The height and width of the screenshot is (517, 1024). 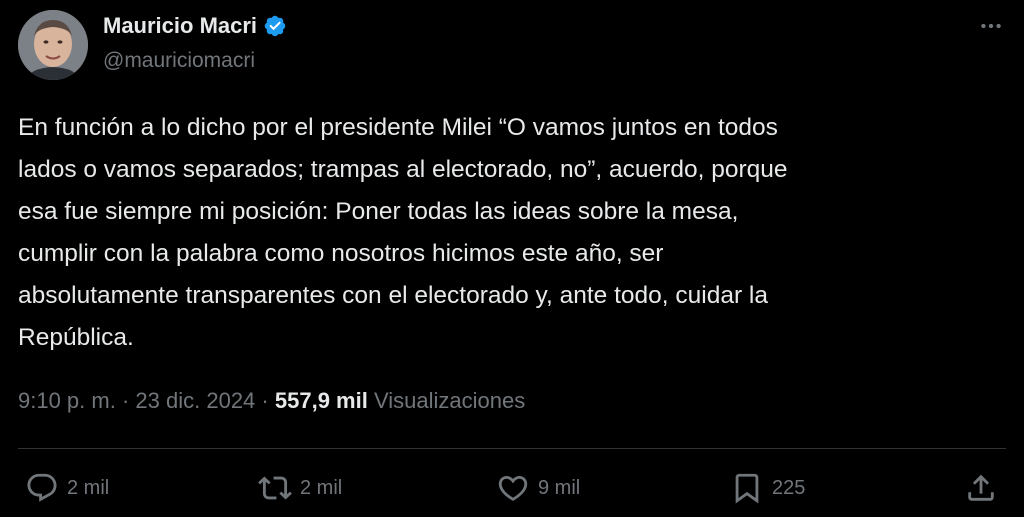 What do you see at coordinates (42, 487) in the screenshot?
I see `reply-icon` at bounding box center [42, 487].